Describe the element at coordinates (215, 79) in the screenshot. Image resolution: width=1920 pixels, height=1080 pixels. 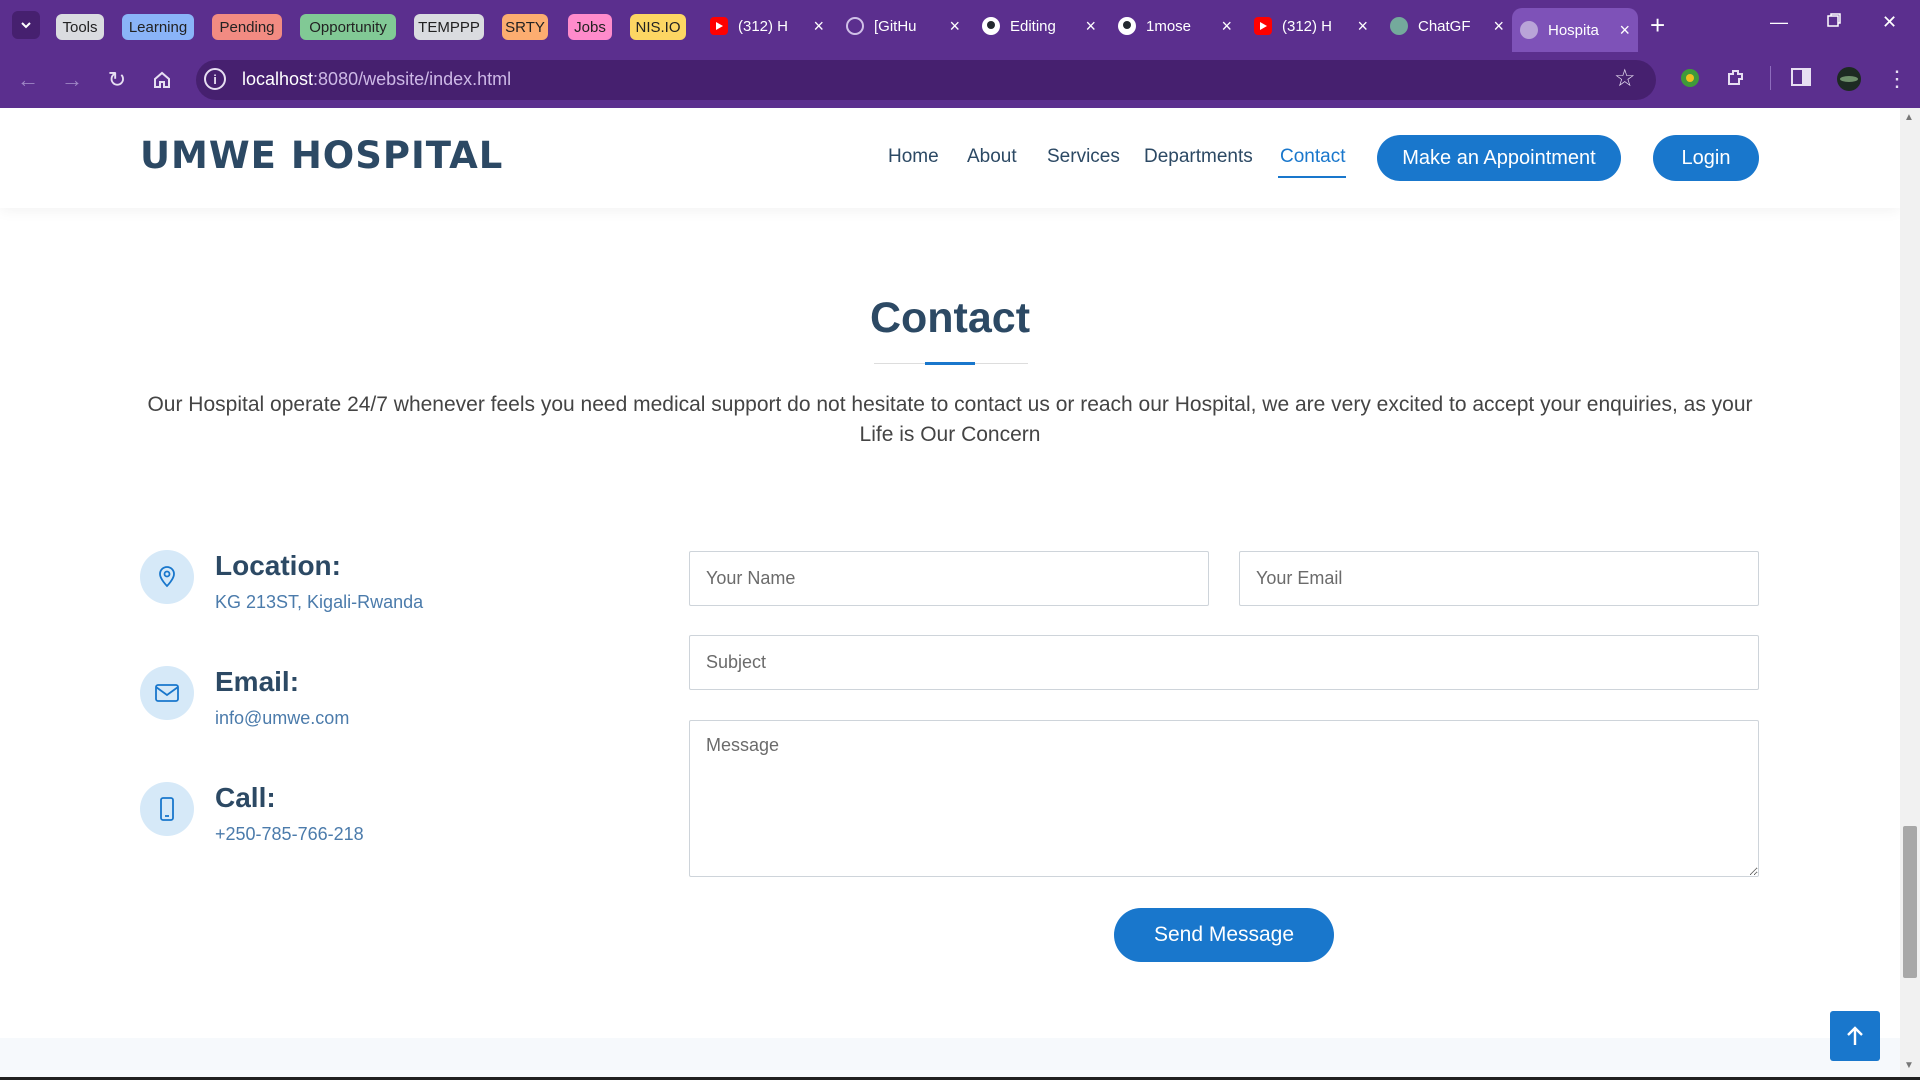
I see `site-info-icon: i` at that location.